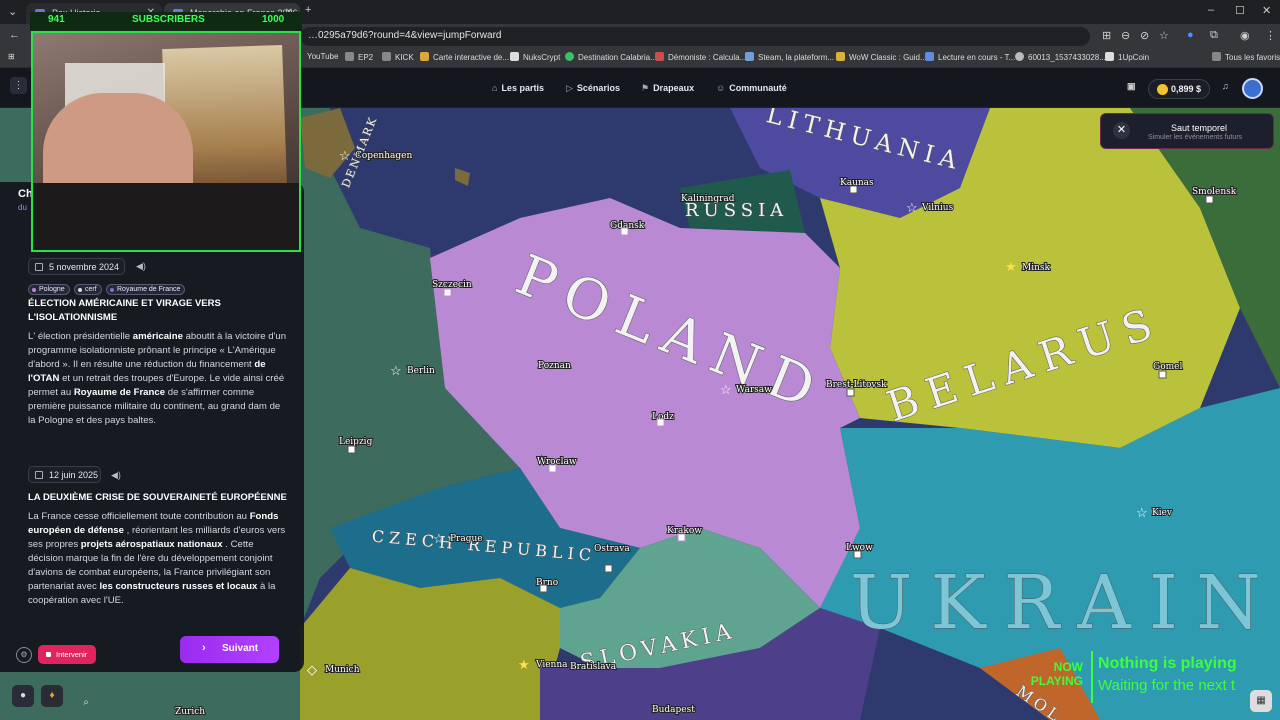 This screenshot has height=720, width=1280. Describe the element at coordinates (1144, 35) in the screenshot. I see `hide-icon: ⊘` at that location.